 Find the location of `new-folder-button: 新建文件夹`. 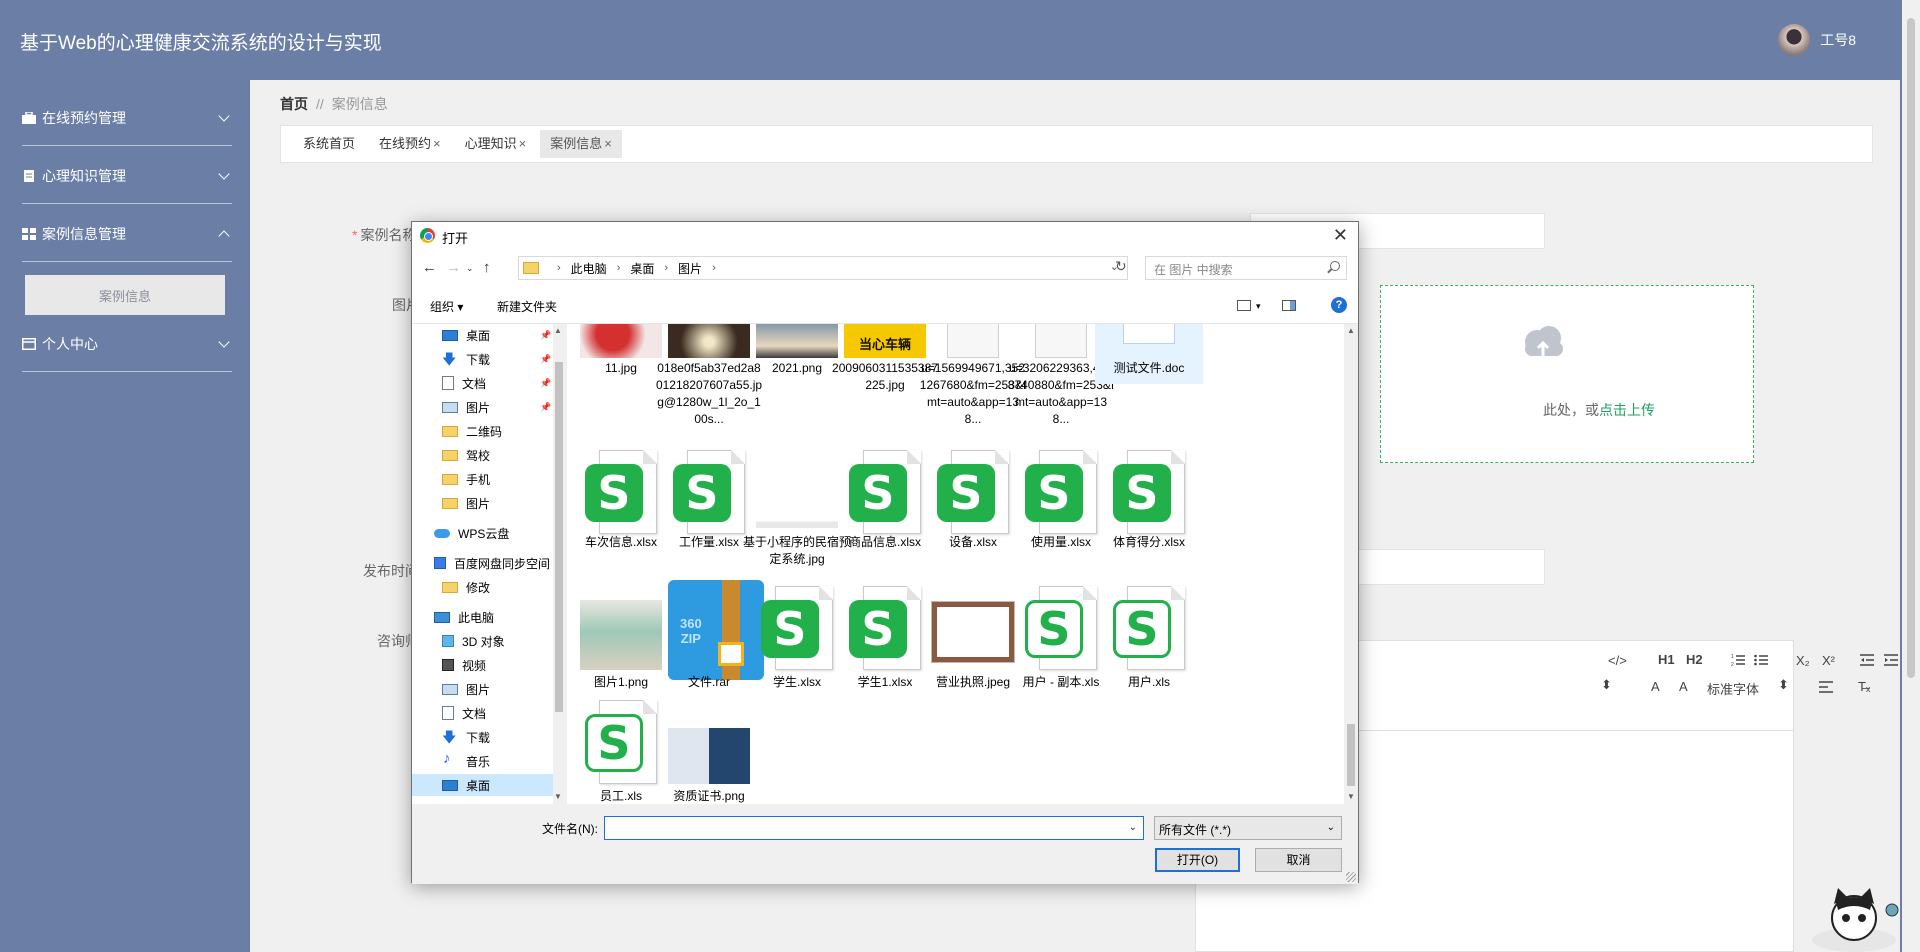

new-folder-button: 新建文件夹 is located at coordinates (527, 306).